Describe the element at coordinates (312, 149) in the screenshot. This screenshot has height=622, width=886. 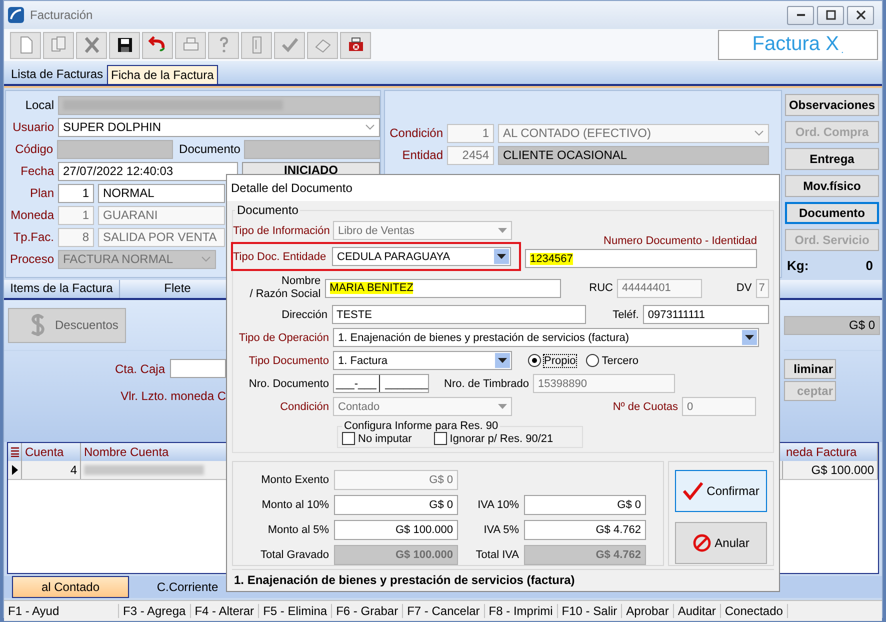
I see `document-field` at that location.